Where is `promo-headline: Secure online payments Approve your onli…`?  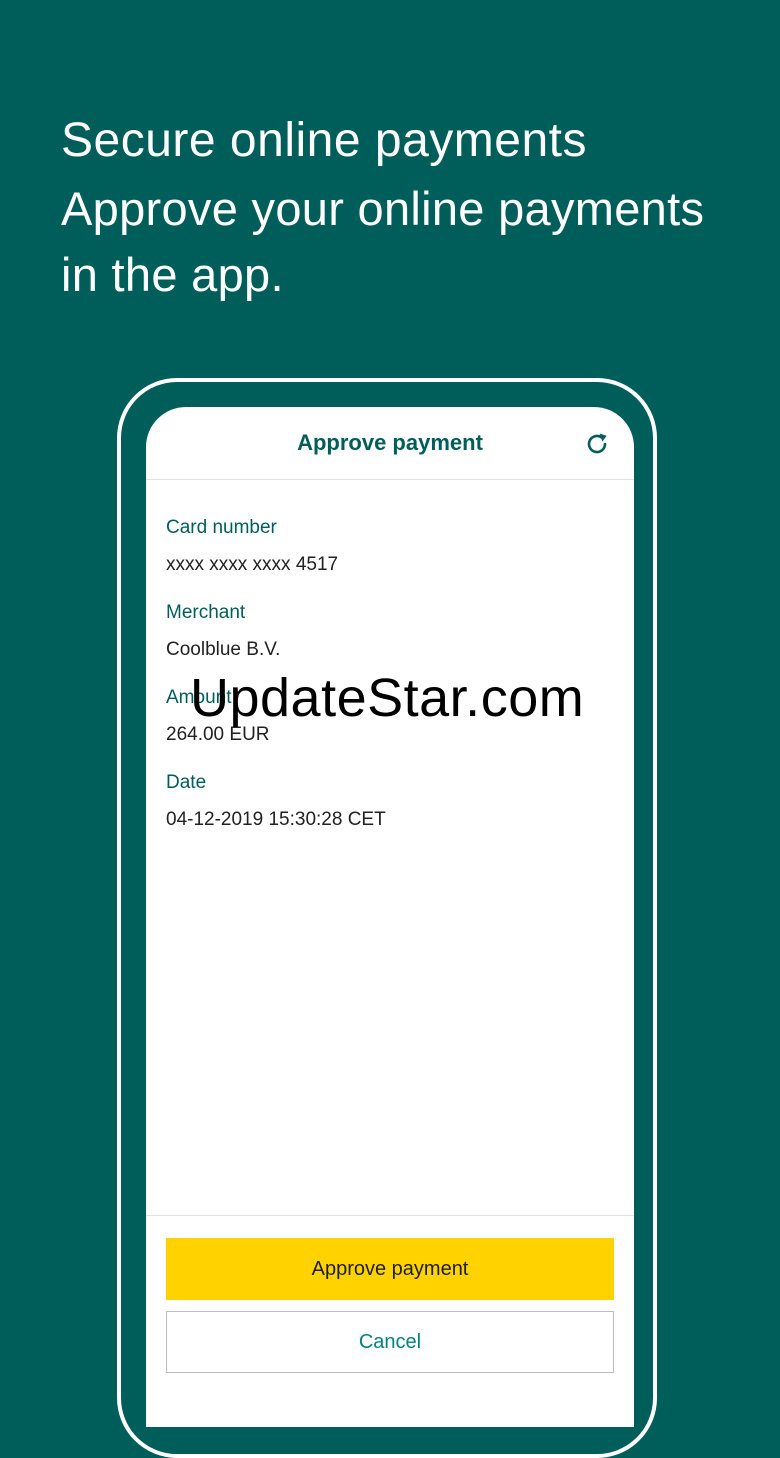
promo-headline: Secure online payments Approve your onli… is located at coordinates (401, 210).